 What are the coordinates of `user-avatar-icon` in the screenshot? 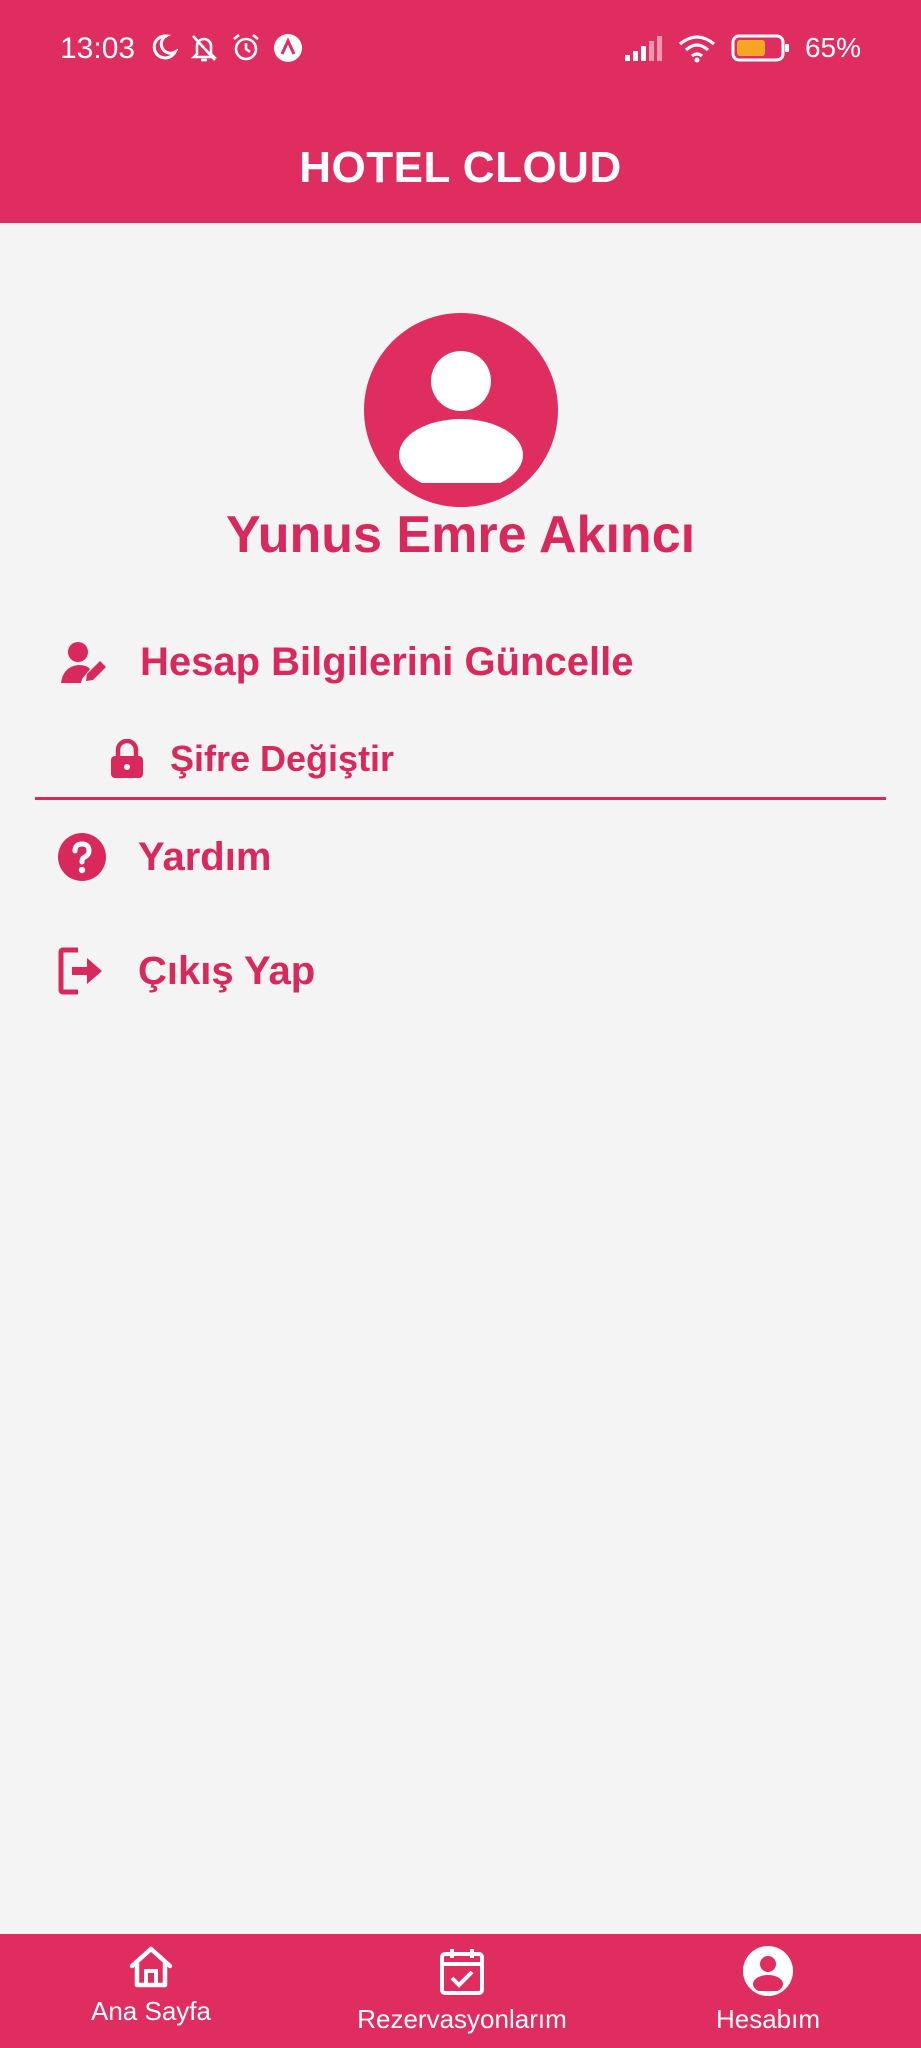 It's located at (461, 410).